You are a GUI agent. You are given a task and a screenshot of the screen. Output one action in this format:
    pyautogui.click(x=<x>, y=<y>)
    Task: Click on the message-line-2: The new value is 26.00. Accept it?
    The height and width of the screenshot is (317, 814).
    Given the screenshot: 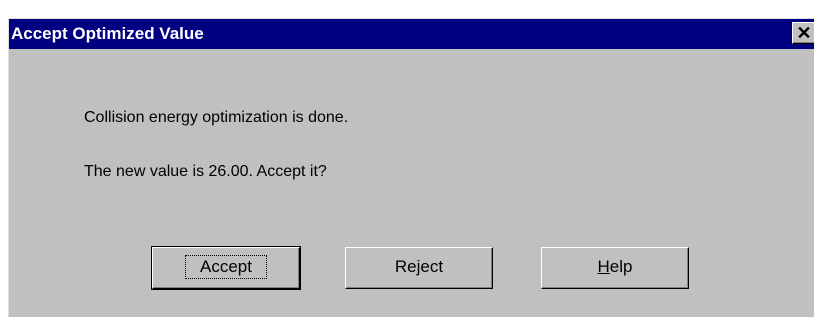 What is the action you would take?
    pyautogui.click(x=205, y=171)
    